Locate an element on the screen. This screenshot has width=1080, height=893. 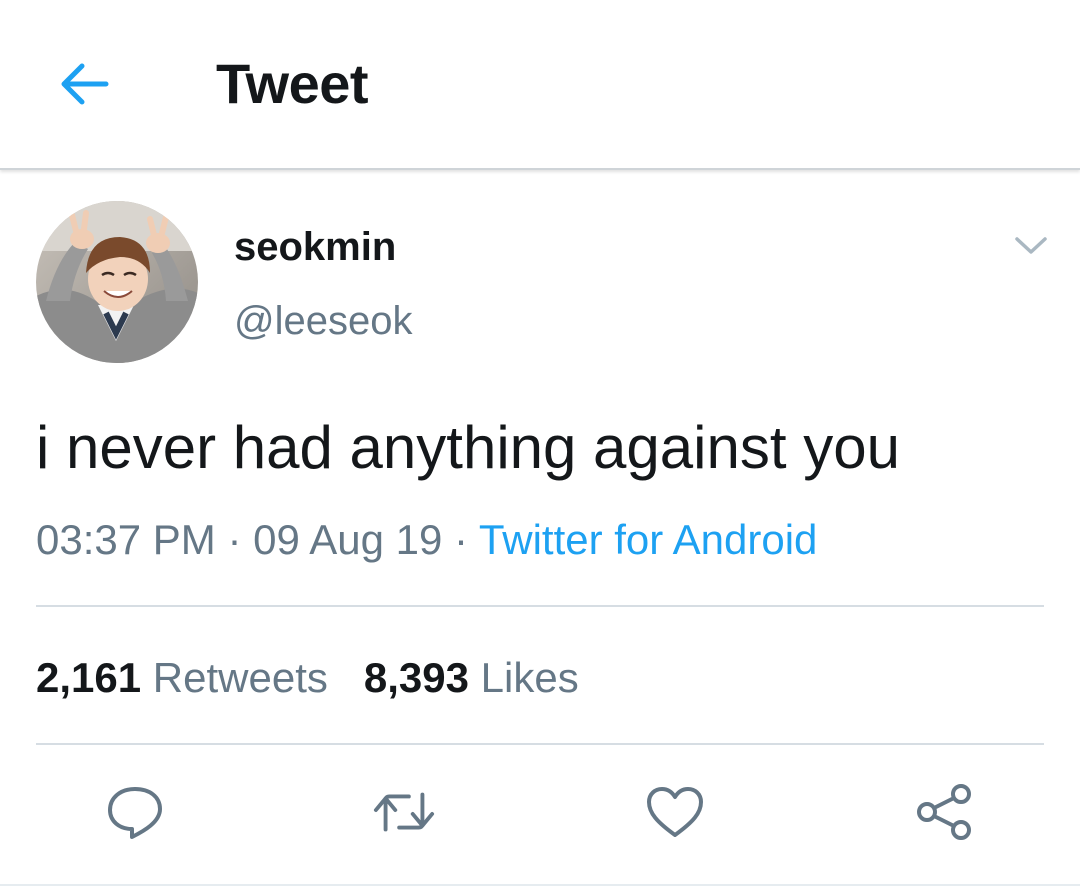
share-button is located at coordinates (945, 812).